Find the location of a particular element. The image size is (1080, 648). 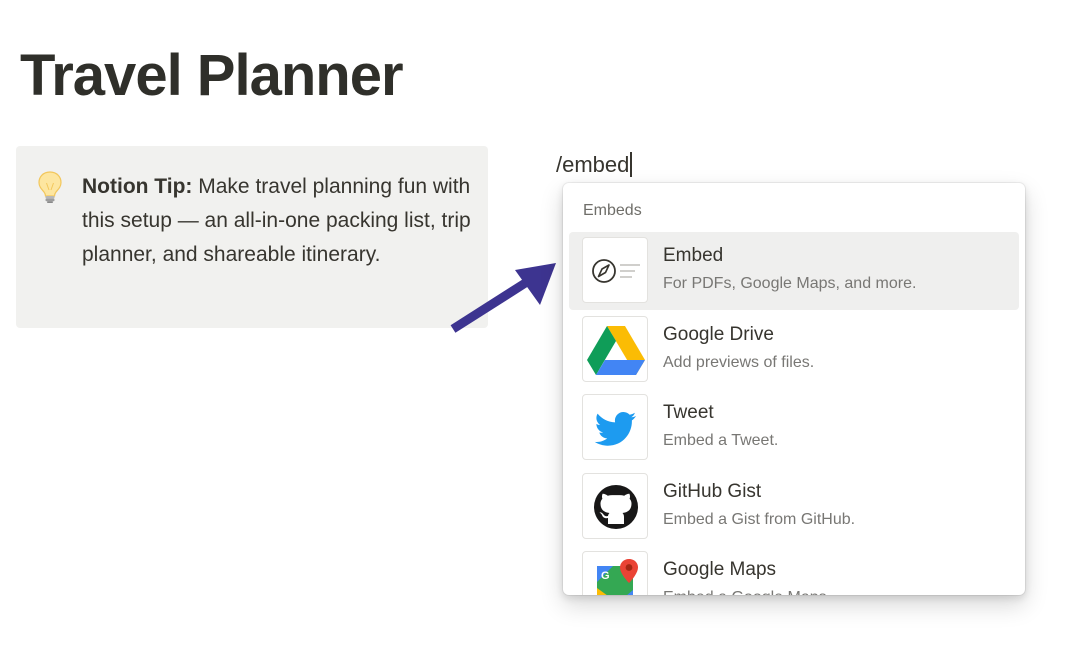

menu-item-google-maps: G Google Maps Embed a Google Maps is located at coordinates (794, 570).